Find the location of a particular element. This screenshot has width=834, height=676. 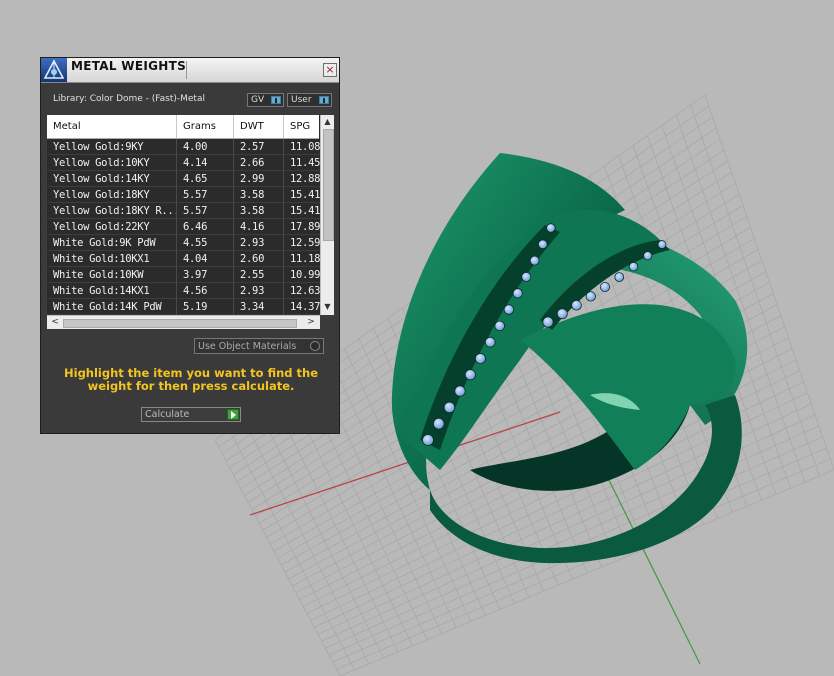

close-icon: × is located at coordinates (330, 69).